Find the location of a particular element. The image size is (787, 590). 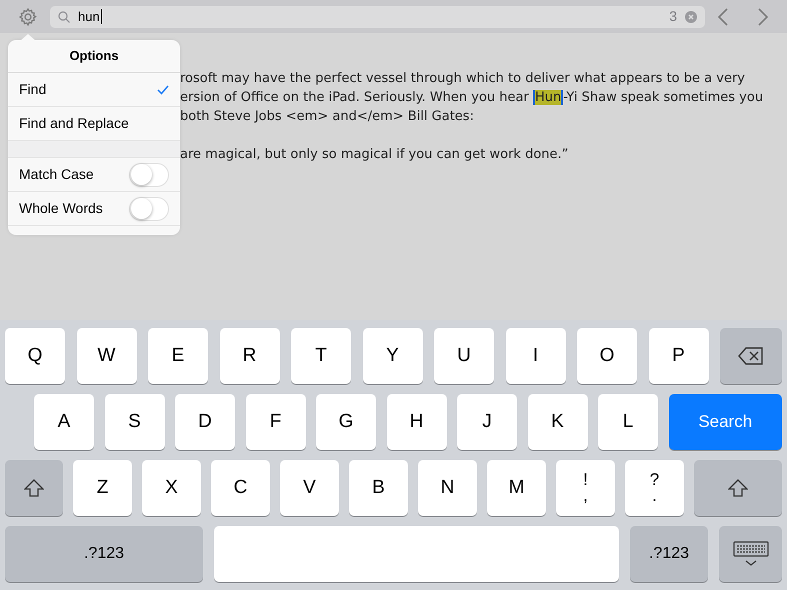

document-line: both Steve Jobs <em> and</em> Bill Gates: is located at coordinates (327, 117).